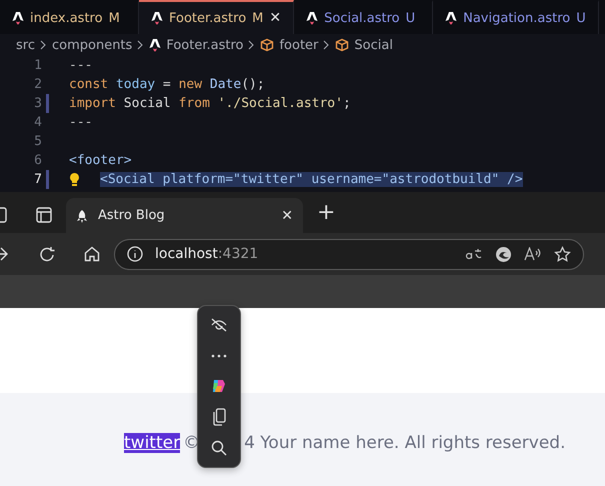  I want to click on line-number: 7, so click(37, 179).